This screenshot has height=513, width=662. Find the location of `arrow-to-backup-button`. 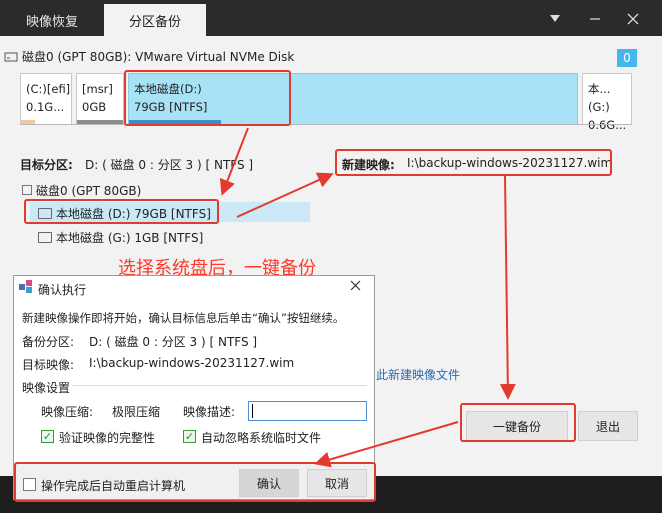

arrow-to-backup-button is located at coordinates (507, 287).